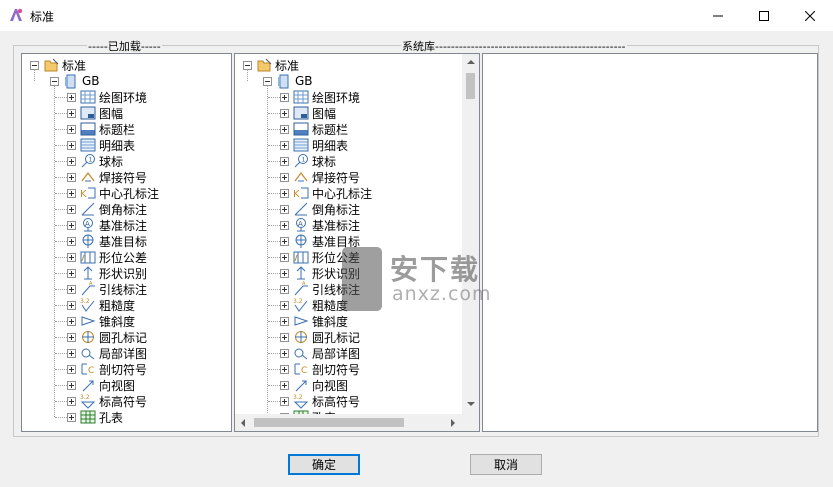 This screenshot has width=833, height=487. I want to click on scroll-up-icon, so click(471, 62).